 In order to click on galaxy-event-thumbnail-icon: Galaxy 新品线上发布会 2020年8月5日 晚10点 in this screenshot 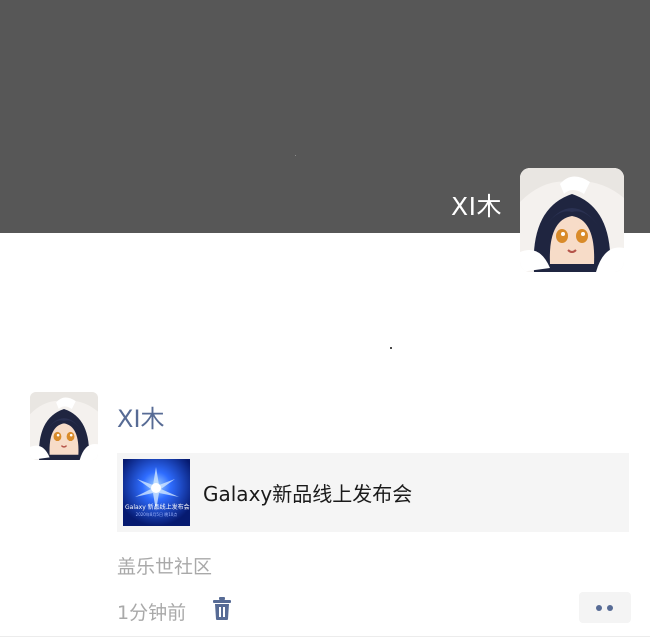, I will do `click(156, 492)`.